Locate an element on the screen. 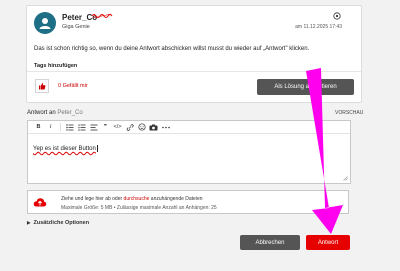 The width and height of the screenshot is (400, 271). post-timestamp: am 11.12.2025 17:43 is located at coordinates (318, 27).